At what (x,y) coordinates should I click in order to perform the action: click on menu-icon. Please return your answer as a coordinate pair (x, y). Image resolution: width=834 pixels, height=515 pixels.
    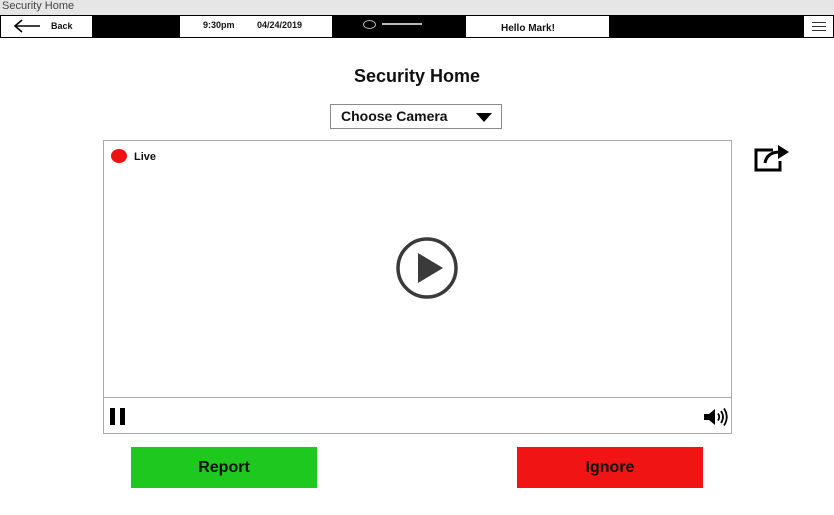
    Looking at the image, I should click on (819, 28).